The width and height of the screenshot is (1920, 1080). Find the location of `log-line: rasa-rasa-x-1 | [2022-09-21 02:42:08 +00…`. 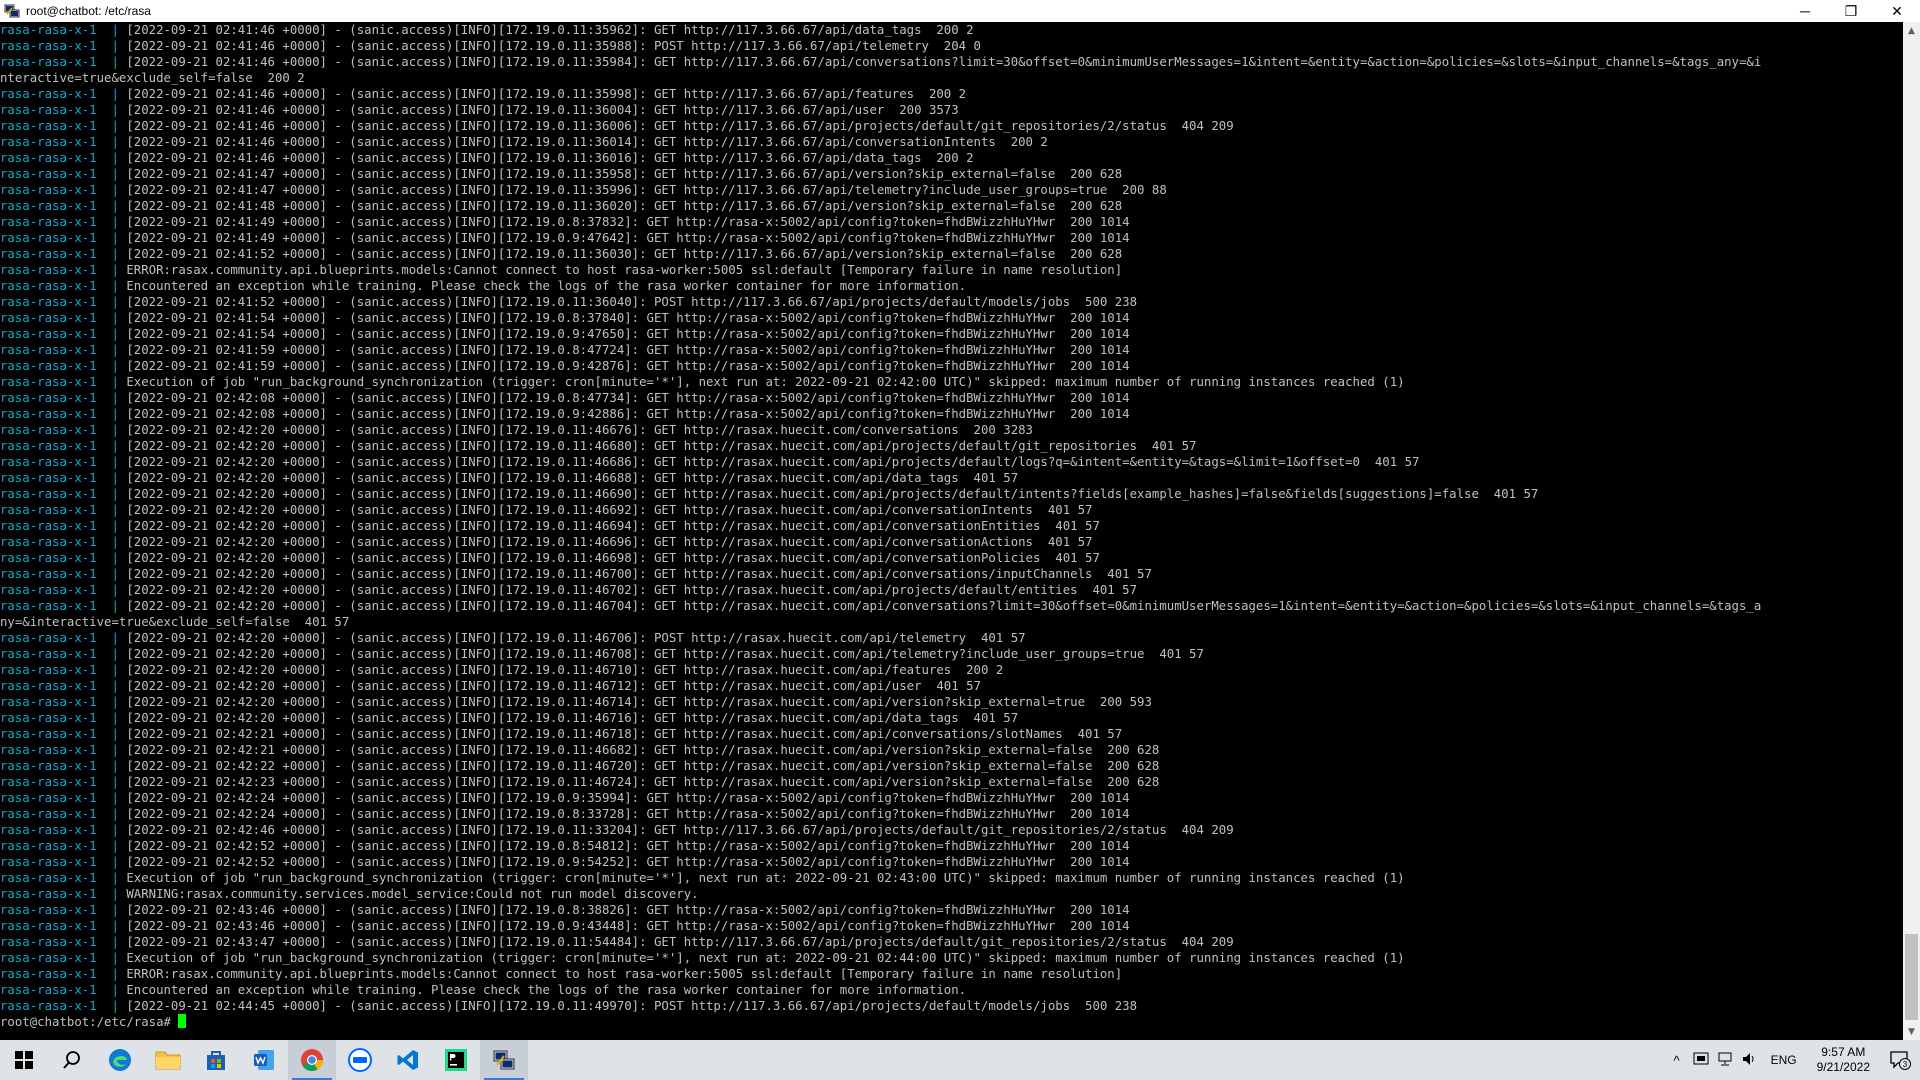

log-line: rasa-rasa-x-1 | [2022-09-21 02:42:08 +00… is located at coordinates (951, 398).